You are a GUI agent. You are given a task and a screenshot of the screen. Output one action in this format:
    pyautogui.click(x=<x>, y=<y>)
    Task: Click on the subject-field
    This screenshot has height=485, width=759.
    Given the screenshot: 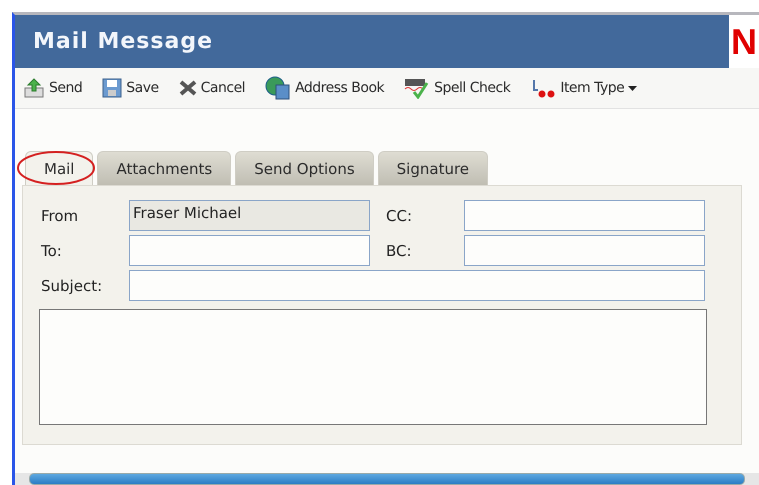 What is the action you would take?
    pyautogui.click(x=417, y=285)
    